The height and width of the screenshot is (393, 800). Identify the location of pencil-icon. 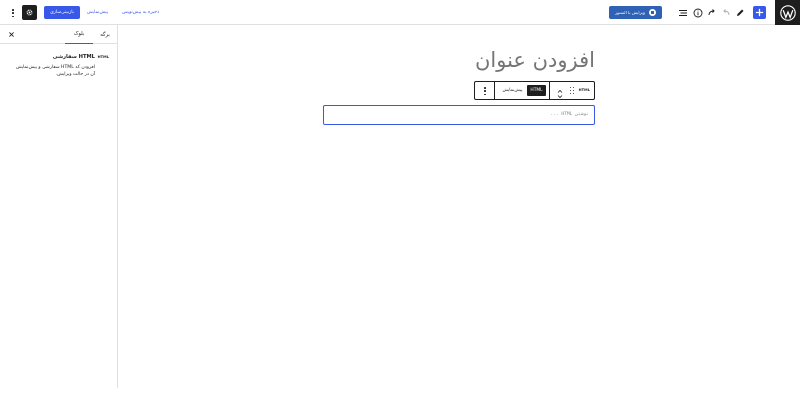
(740, 12).